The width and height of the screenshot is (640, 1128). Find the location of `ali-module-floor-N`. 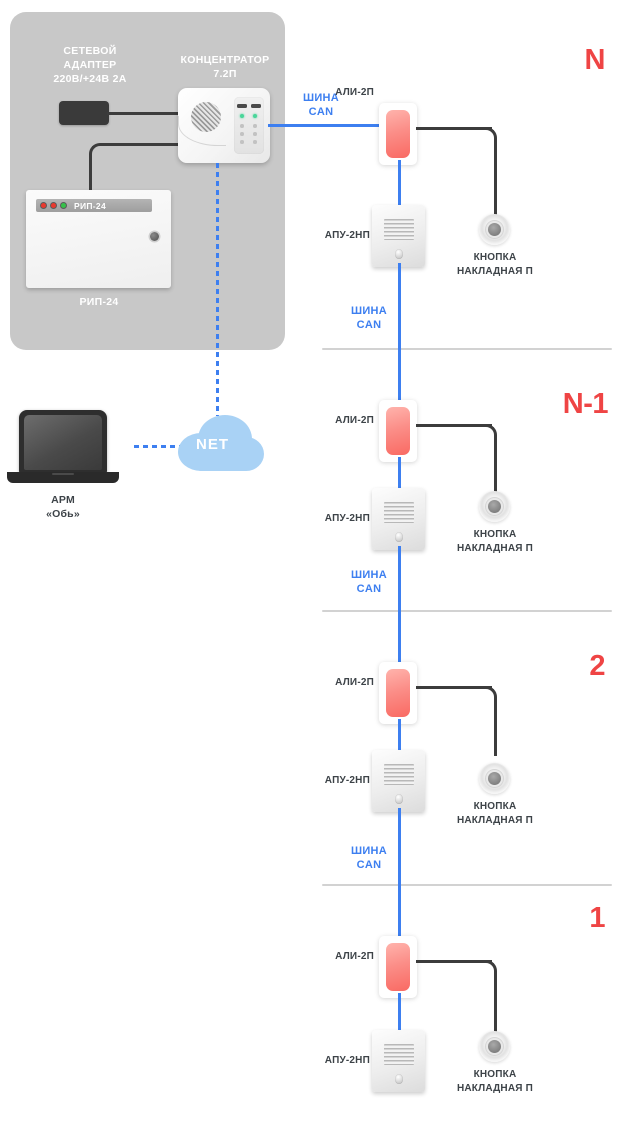

ali-module-floor-N is located at coordinates (398, 134).